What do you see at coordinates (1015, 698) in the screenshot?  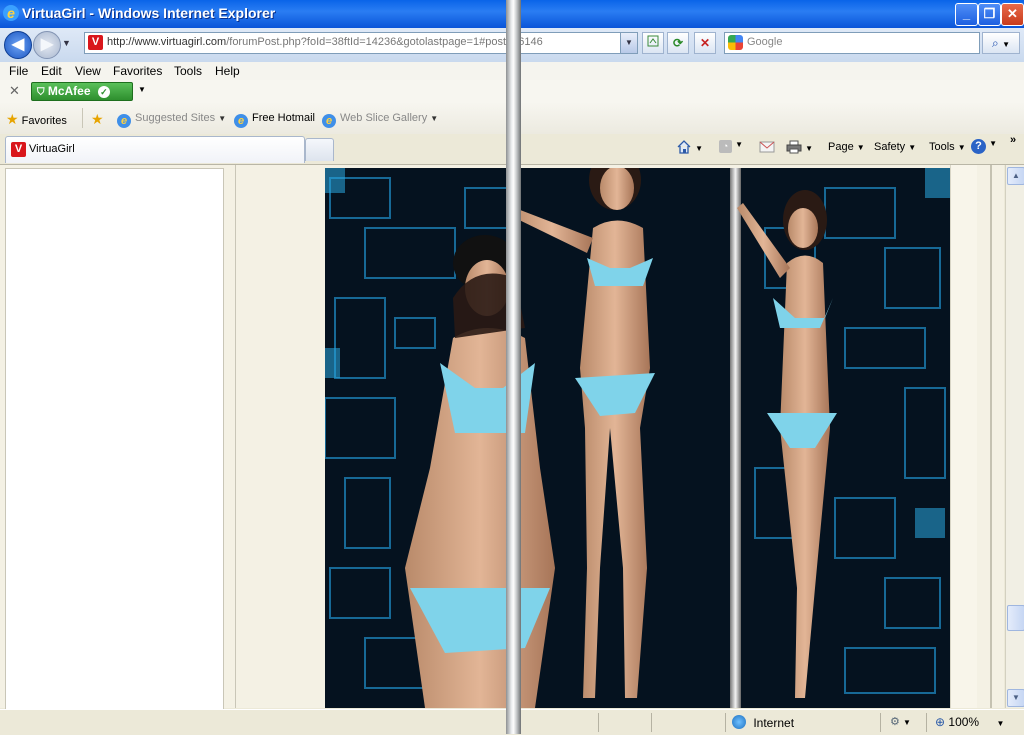 I see `scroll-down-button: ▼` at bounding box center [1015, 698].